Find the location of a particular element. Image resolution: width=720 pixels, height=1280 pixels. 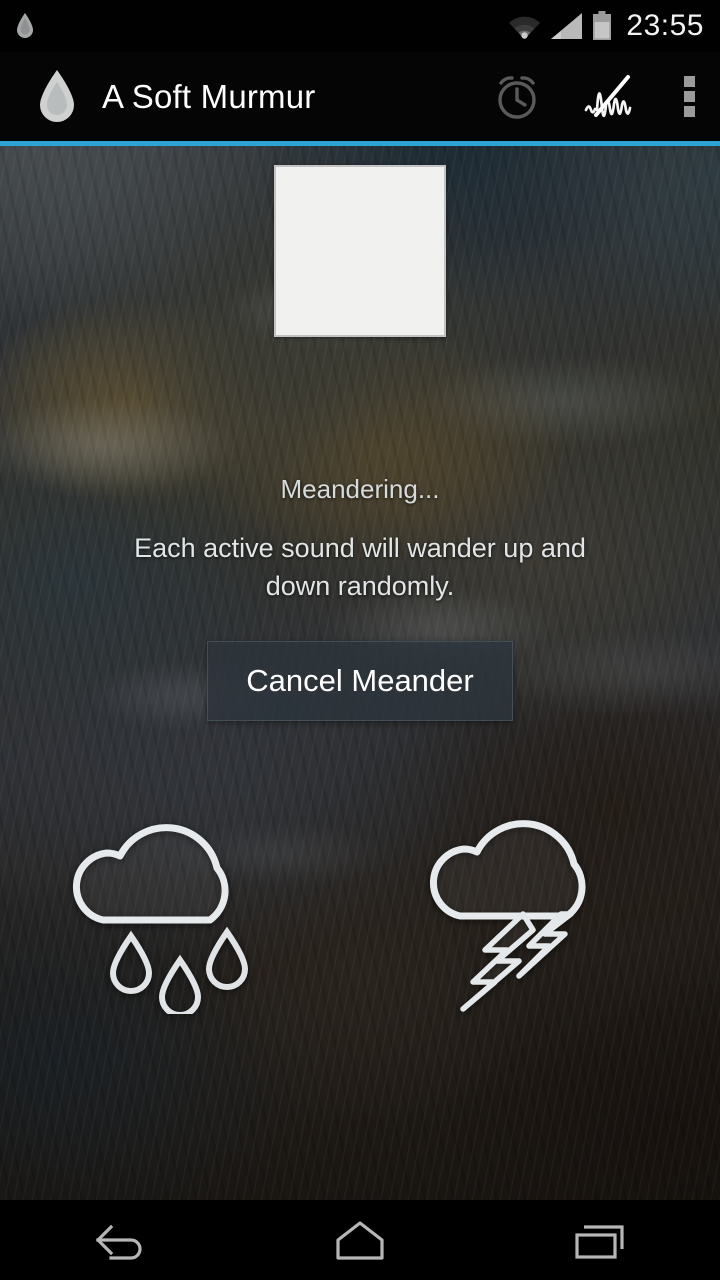

status-bar-notifications is located at coordinates (18, 26).